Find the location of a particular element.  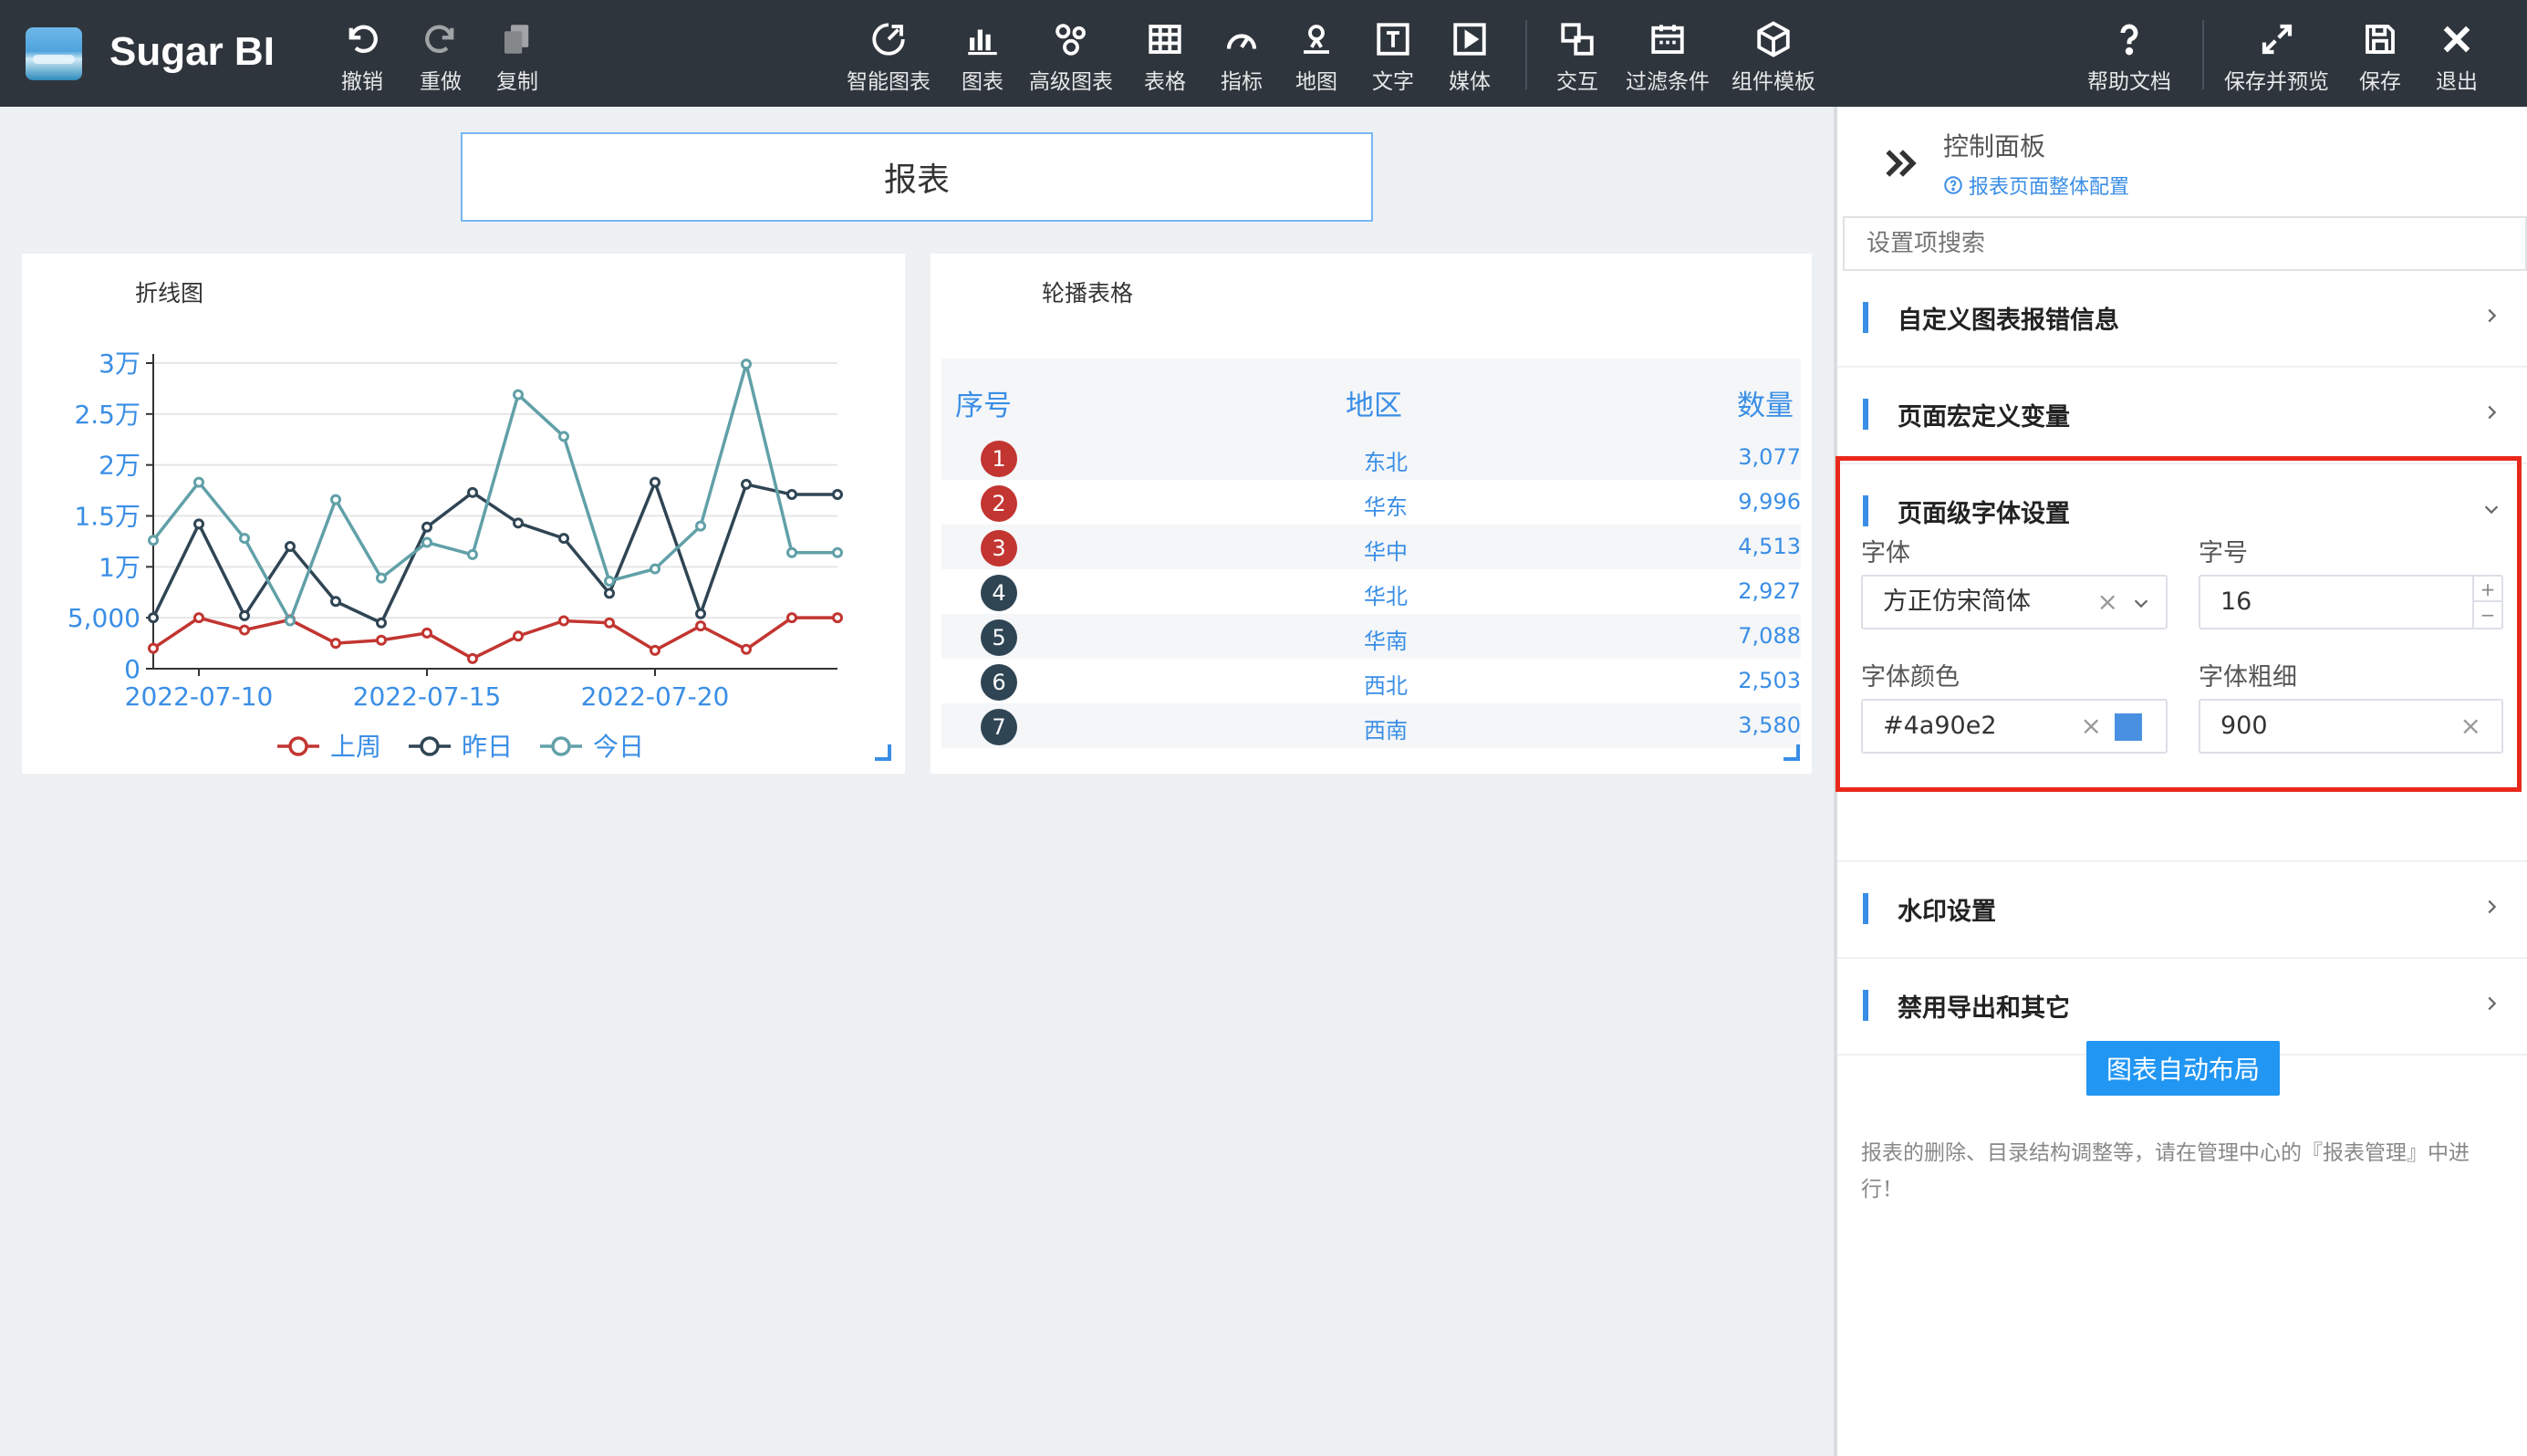

region-cell: 华东 is located at coordinates (1386, 507).